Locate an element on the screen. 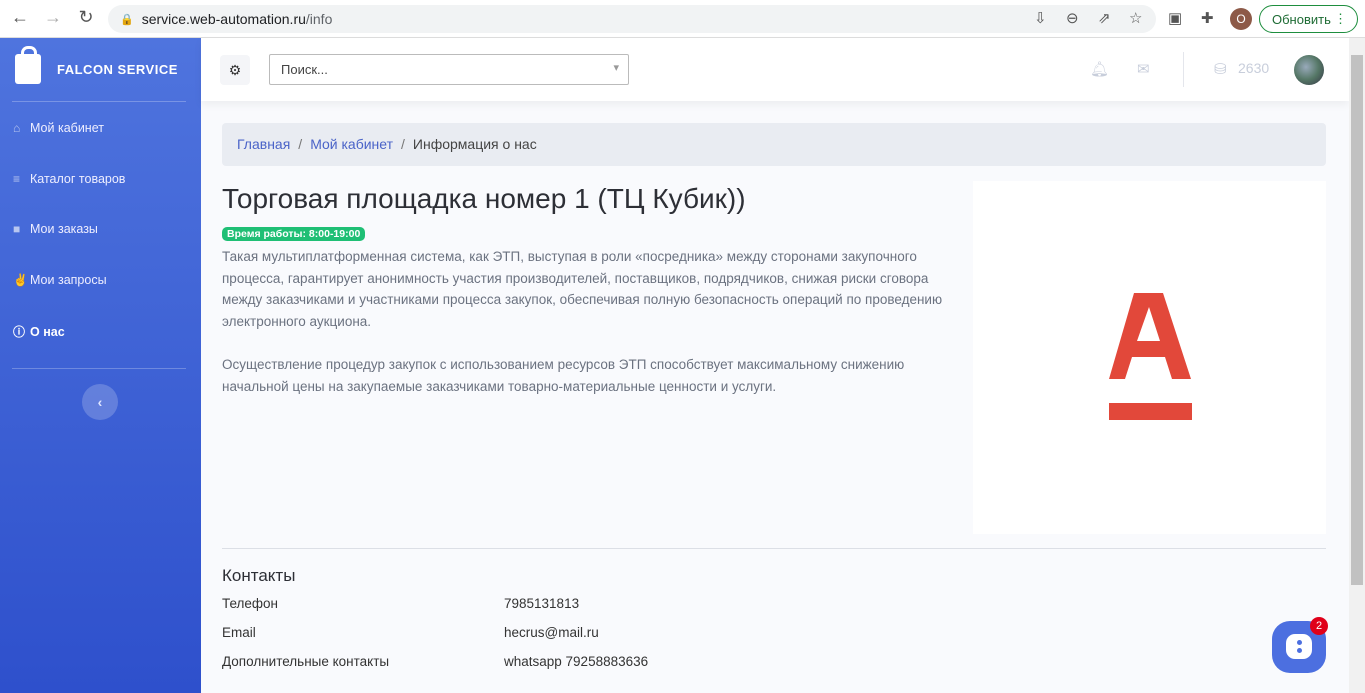 This screenshot has height=693, width=1365. extension-icon: ▣ is located at coordinates (1175, 18).